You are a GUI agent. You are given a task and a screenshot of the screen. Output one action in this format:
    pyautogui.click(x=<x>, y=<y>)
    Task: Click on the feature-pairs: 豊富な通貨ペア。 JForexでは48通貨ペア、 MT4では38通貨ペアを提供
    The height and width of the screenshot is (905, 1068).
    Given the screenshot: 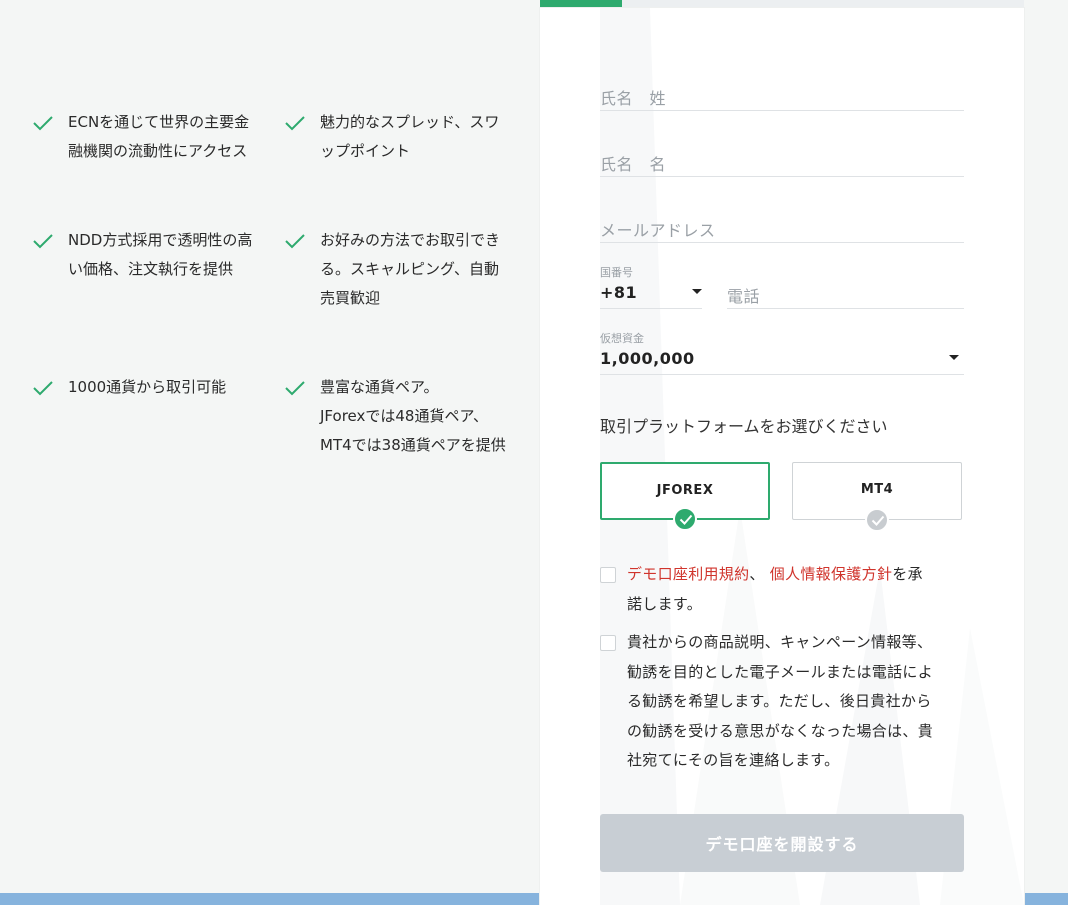 What is the action you would take?
    pyautogui.click(x=410, y=416)
    